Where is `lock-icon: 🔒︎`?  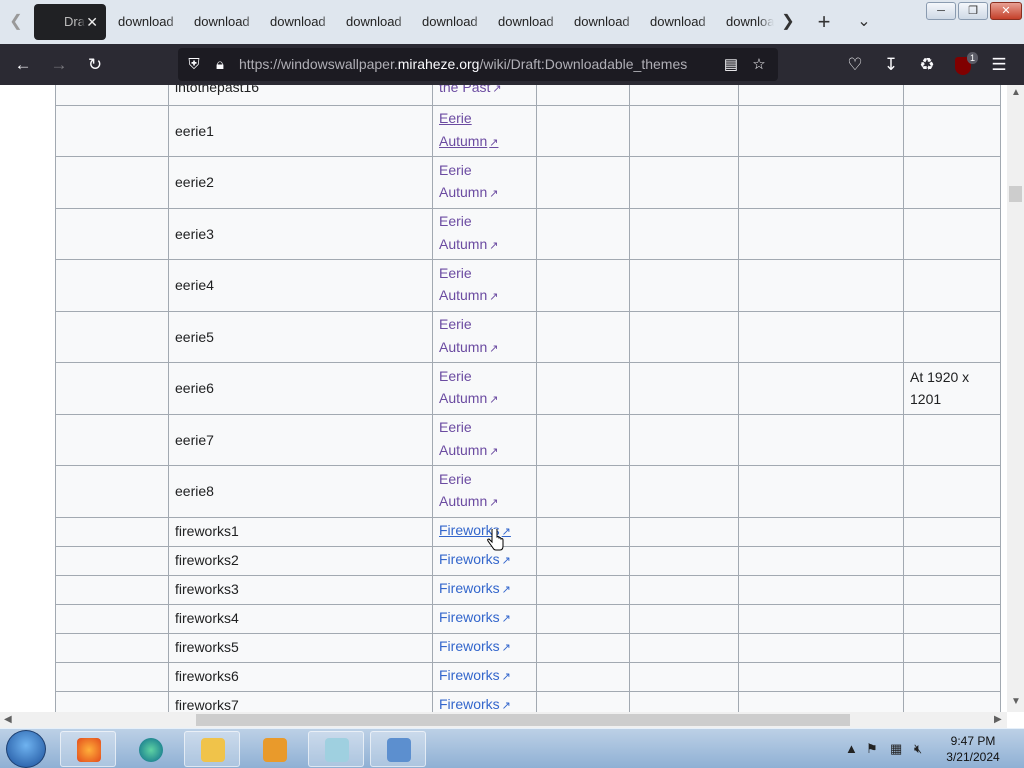
lock-icon: 🔒︎ is located at coordinates (220, 64).